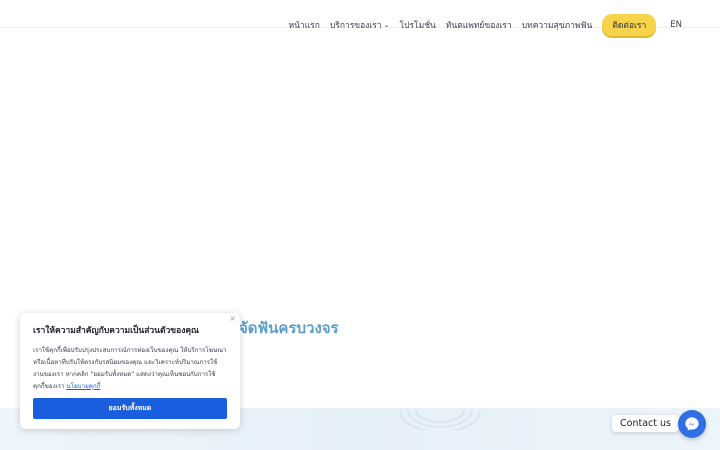  What do you see at coordinates (232, 318) in the screenshot?
I see `close-icon: ×` at bounding box center [232, 318].